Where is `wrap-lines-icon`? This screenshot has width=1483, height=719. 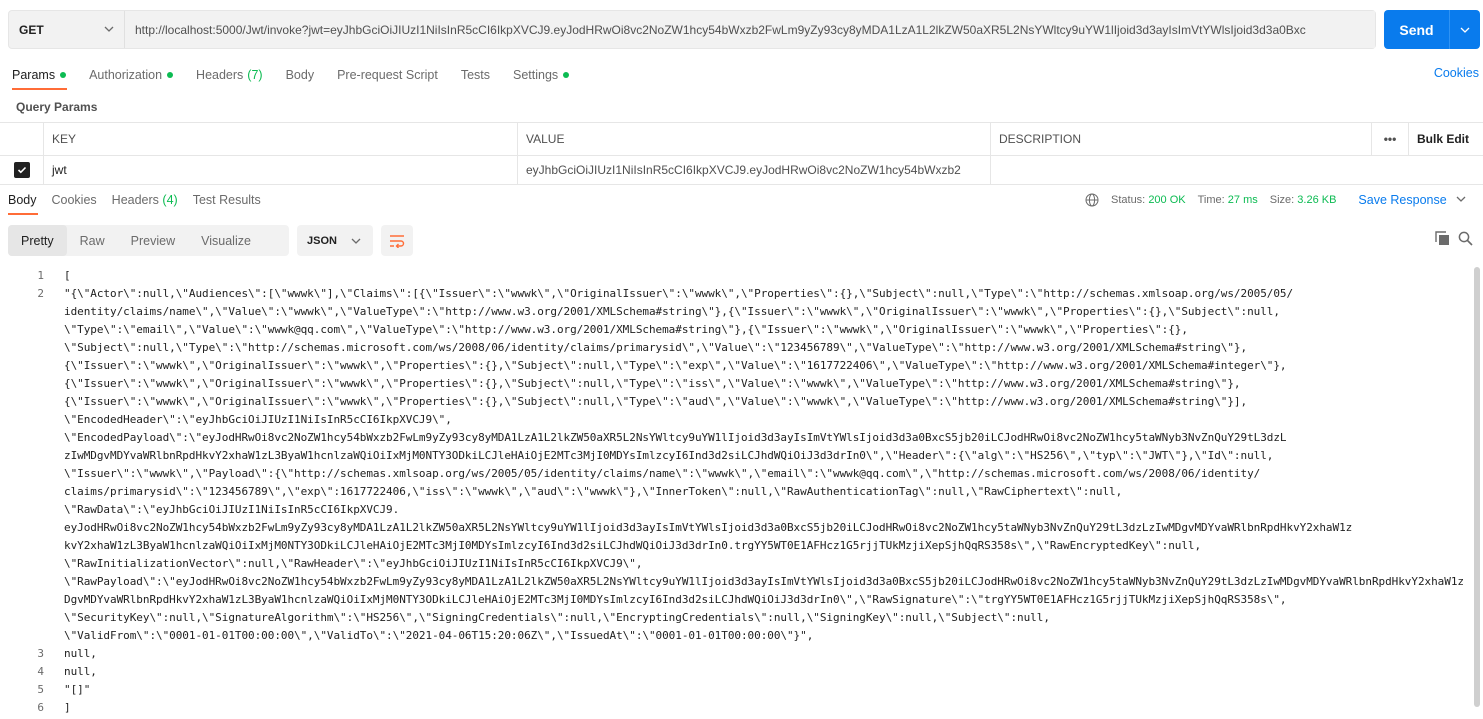
wrap-lines-icon is located at coordinates (397, 241).